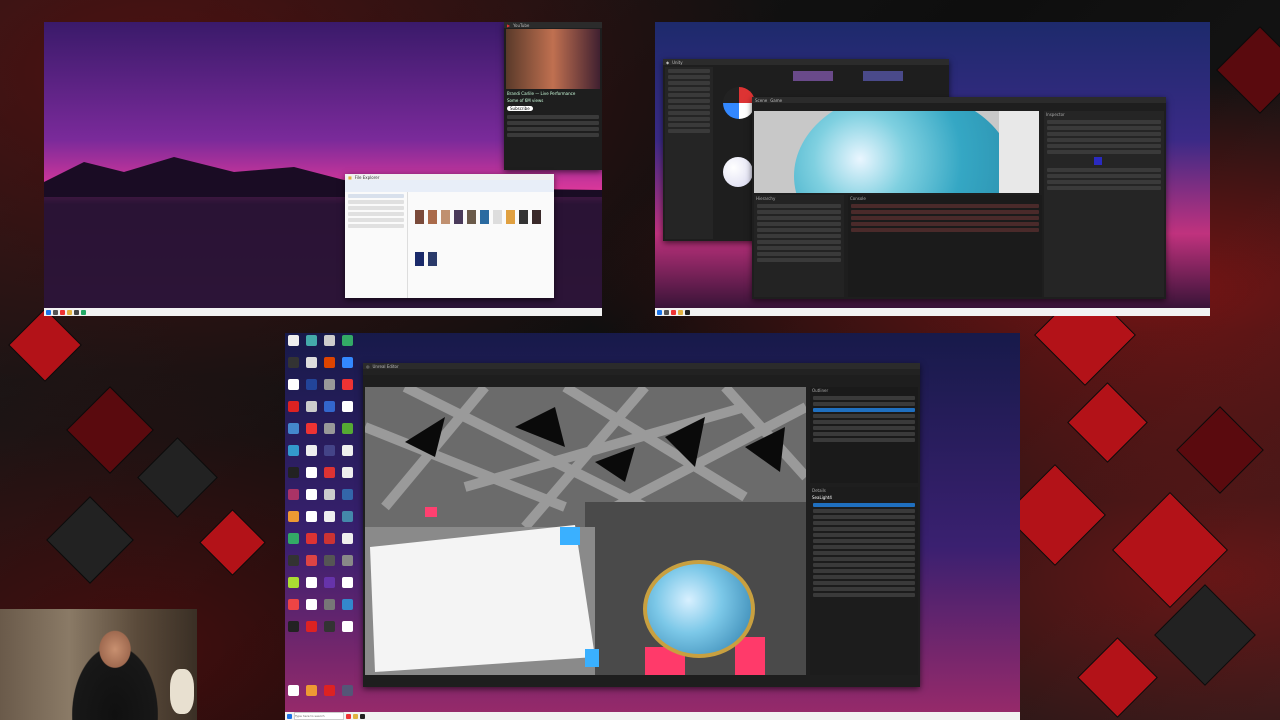 The image size is (1280, 720). I want to click on webcam-overlay, so click(98, 664).